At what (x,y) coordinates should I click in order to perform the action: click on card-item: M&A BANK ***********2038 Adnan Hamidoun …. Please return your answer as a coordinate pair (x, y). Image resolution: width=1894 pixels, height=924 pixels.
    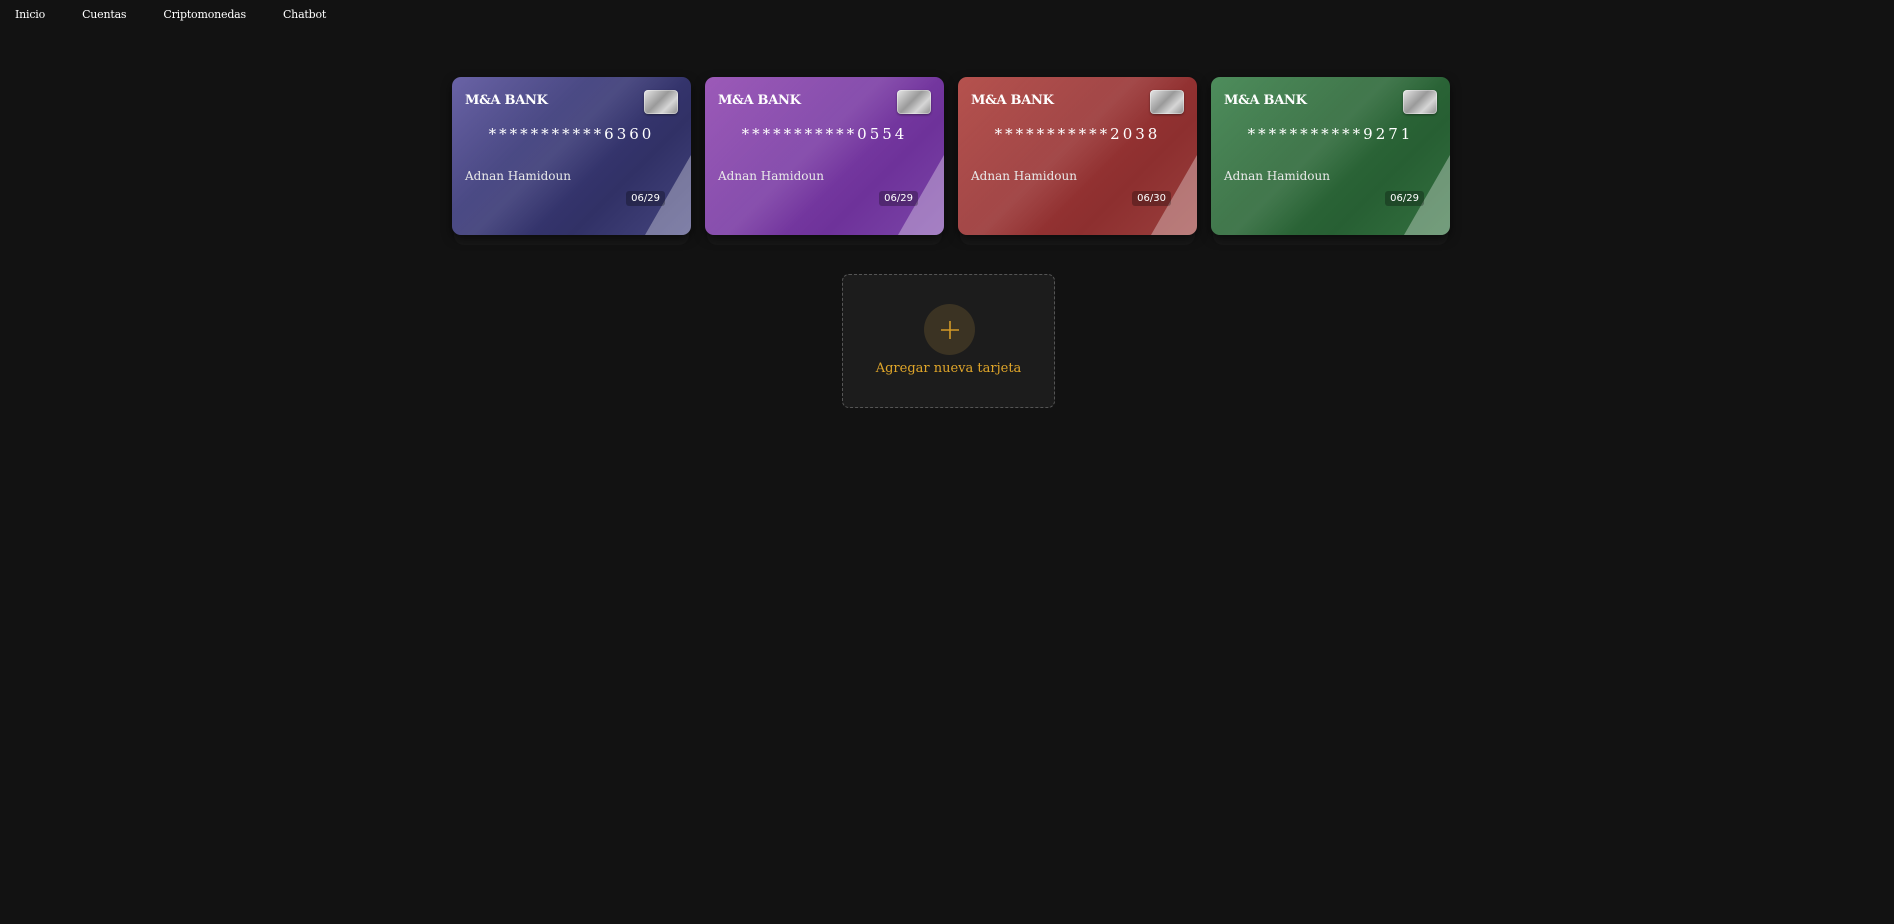
    Looking at the image, I should click on (1077, 161).